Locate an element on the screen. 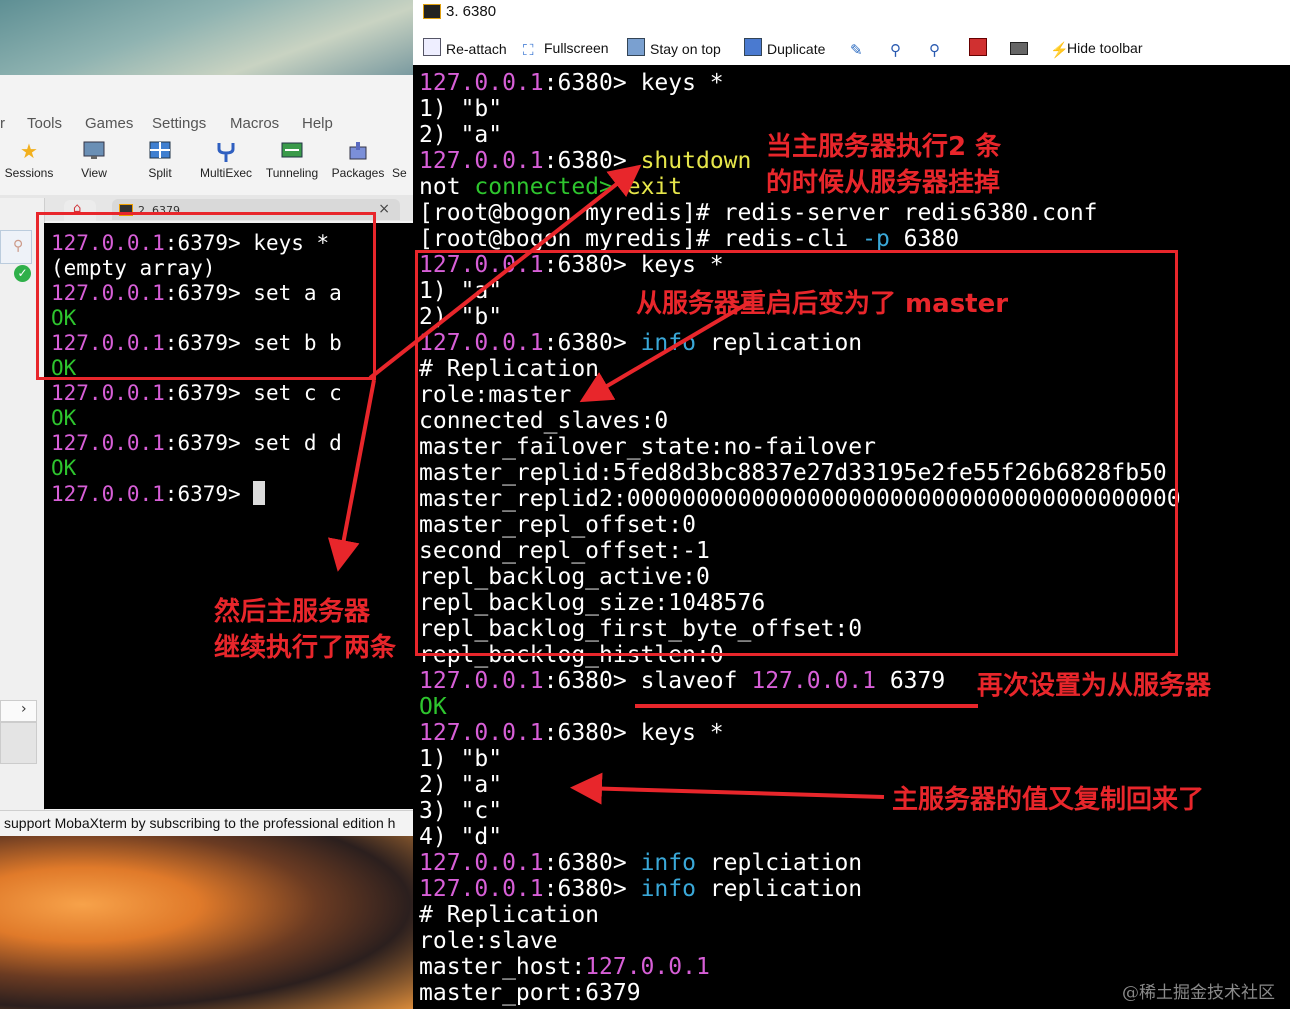 This screenshot has height=1009, width=1290. packages-label: Packages is located at coordinates (358, 173).